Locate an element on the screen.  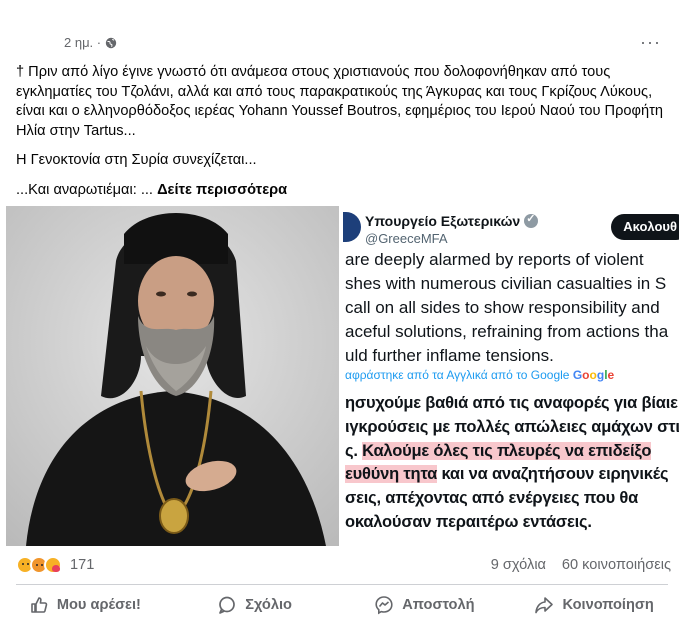
tweet-line-part: ς. is located at coordinates (354, 450).